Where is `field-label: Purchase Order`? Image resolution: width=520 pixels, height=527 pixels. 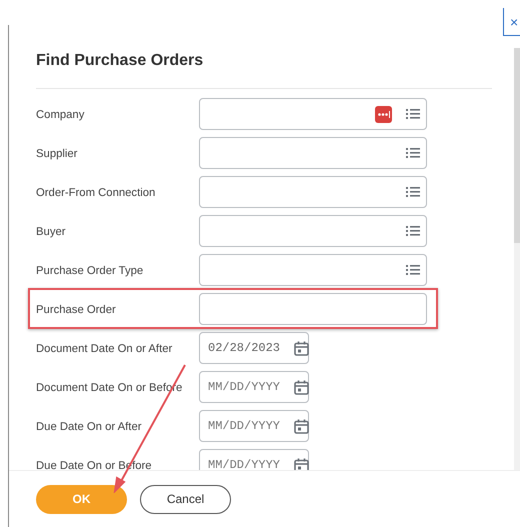
field-label: Purchase Order is located at coordinates (76, 310).